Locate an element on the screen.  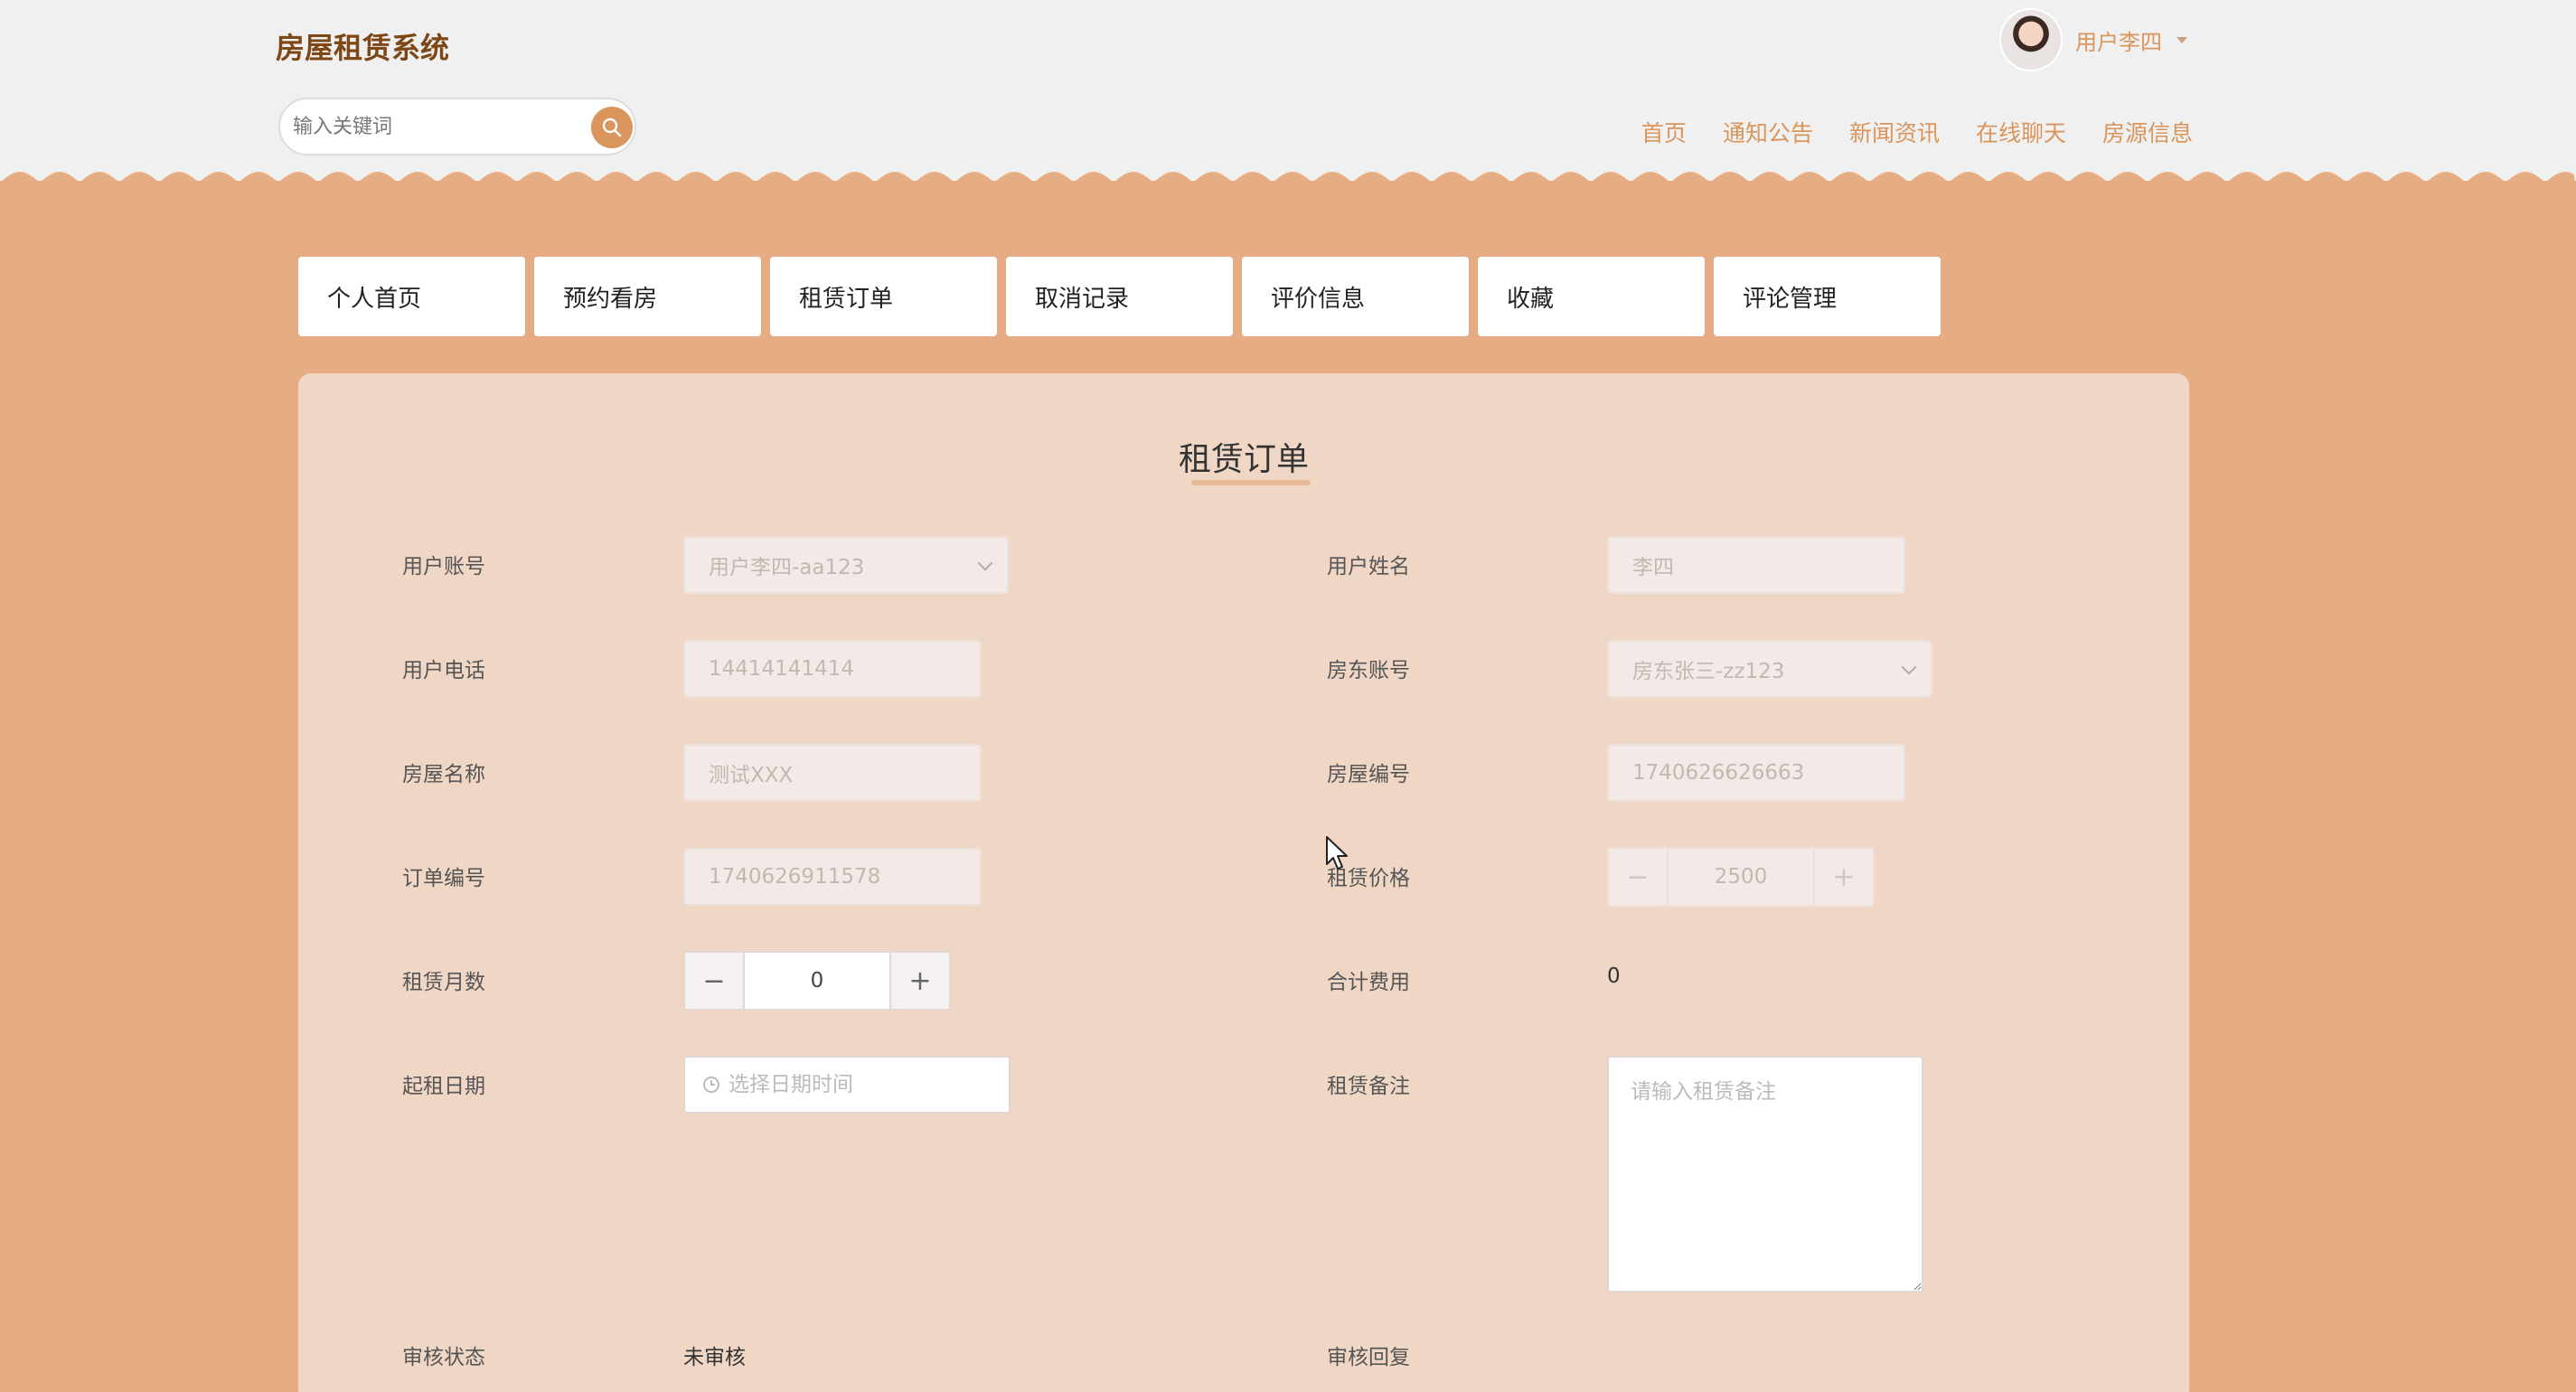
start-date-label: 起租日期 is located at coordinates (444, 1086).